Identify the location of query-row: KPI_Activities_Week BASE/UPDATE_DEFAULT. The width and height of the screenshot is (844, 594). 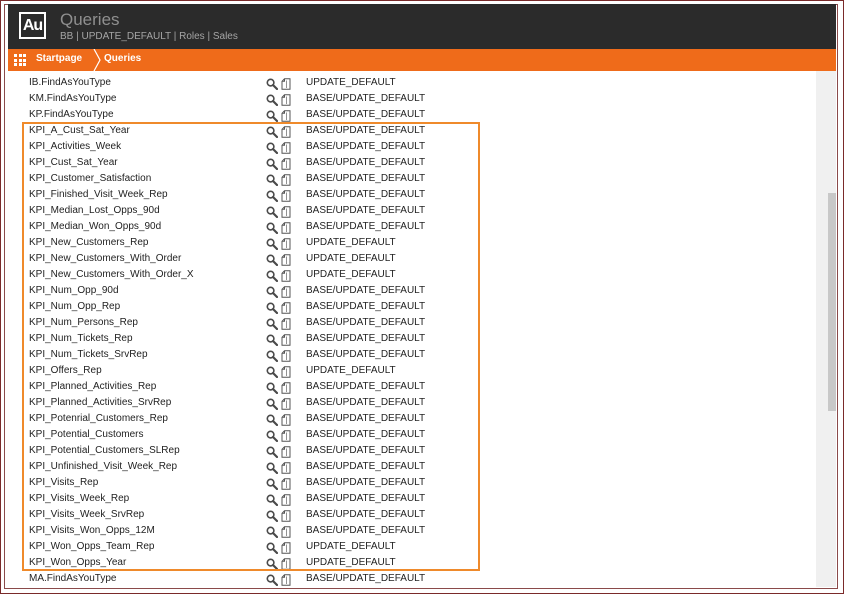
(412, 148).